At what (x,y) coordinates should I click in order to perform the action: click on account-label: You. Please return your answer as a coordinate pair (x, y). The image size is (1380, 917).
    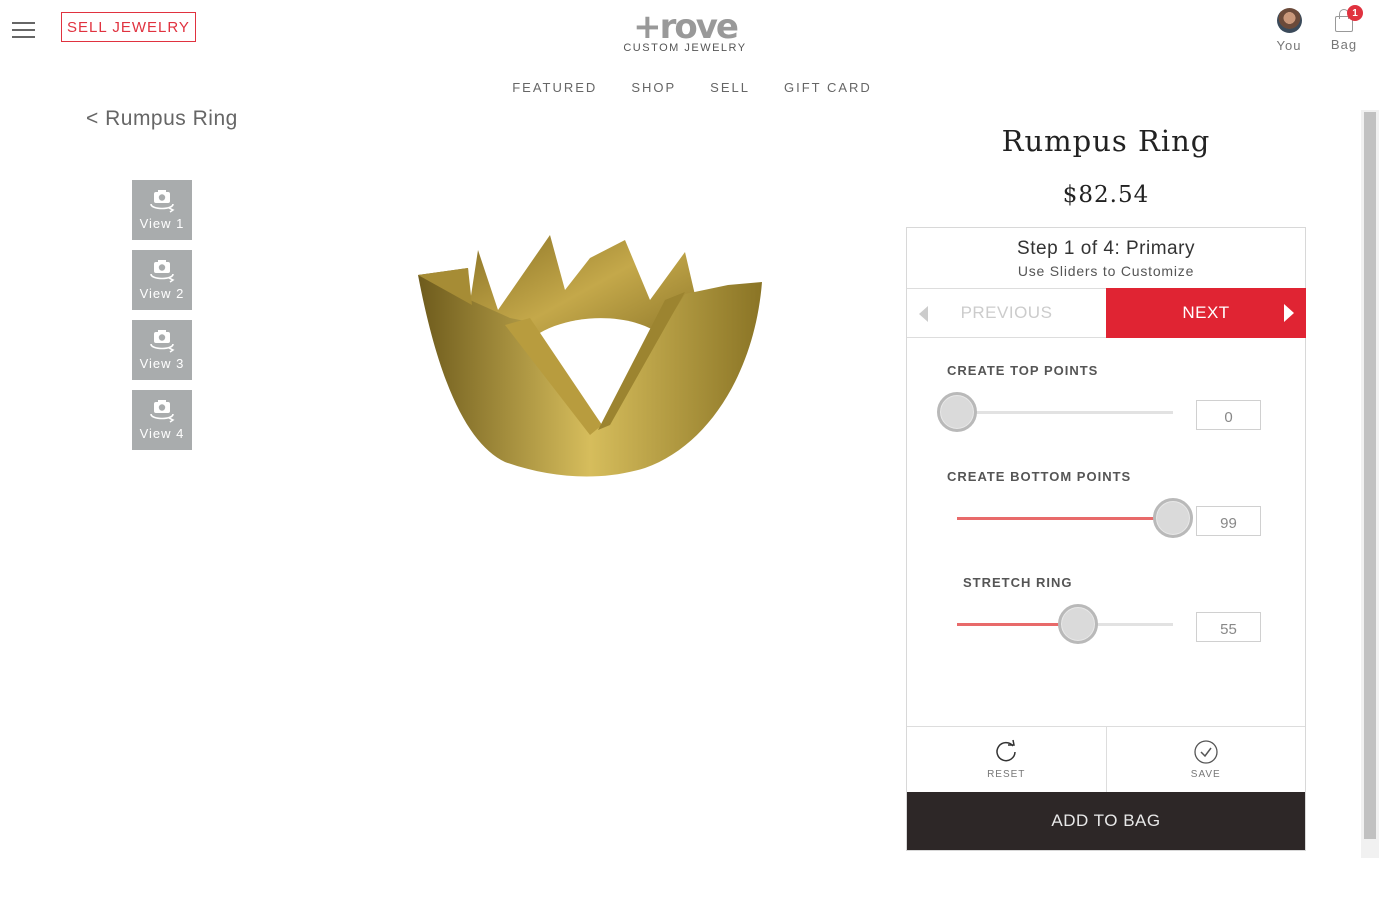
    Looking at the image, I should click on (1289, 45).